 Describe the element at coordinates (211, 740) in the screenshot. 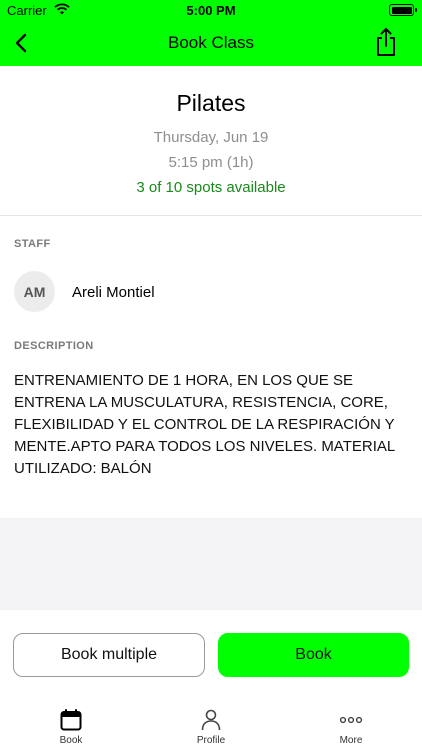

I see `tab-profile-label: Profile` at that location.